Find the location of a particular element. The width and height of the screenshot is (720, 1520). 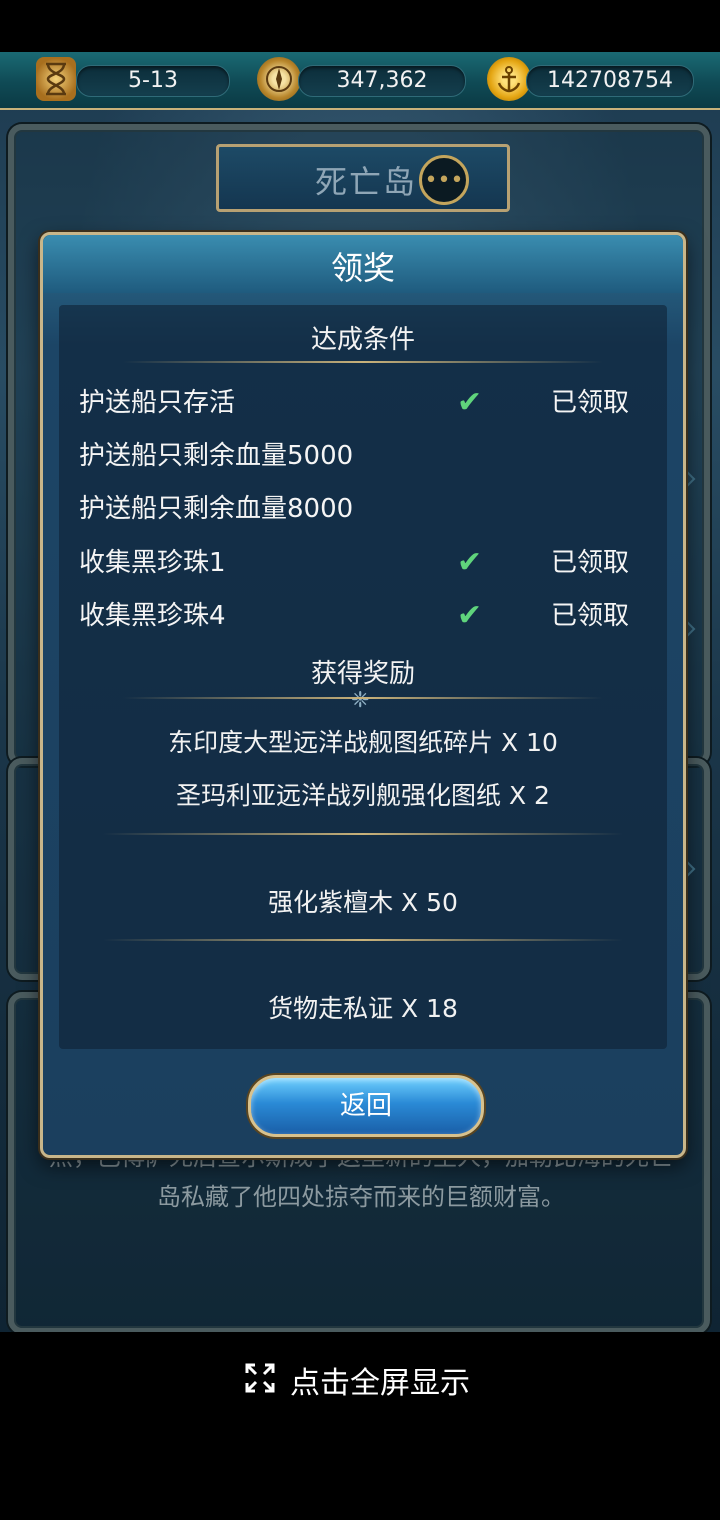

condition-label: 护送船只剩余血量5000 is located at coordinates (216, 456).